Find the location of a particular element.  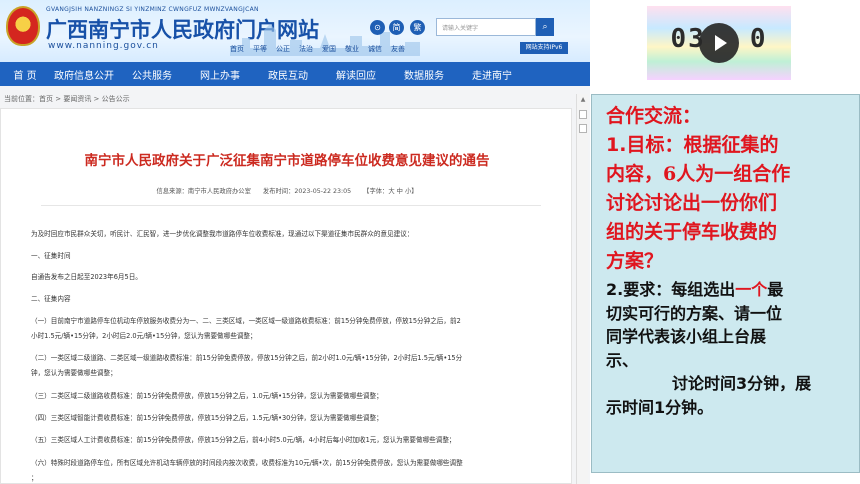

countdown-seconds: 0 is located at coordinates (758, 39).